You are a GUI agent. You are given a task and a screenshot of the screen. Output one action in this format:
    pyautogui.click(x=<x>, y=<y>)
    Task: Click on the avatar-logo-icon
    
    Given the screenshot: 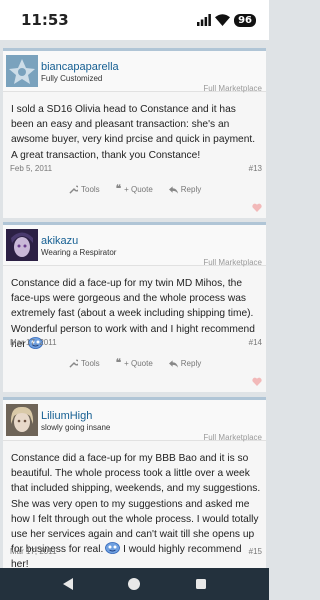 What is the action you would take?
    pyautogui.click(x=22, y=71)
    